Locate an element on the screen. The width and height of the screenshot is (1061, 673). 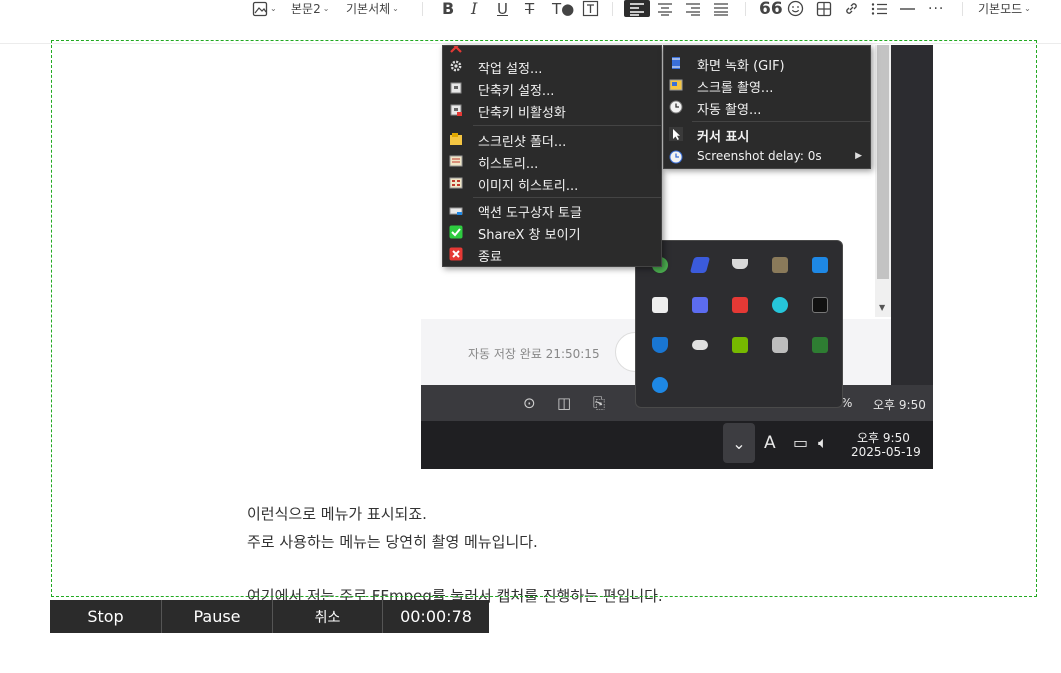
font-dropdown: 기본서체 ⌄ is located at coordinates (372, 8).